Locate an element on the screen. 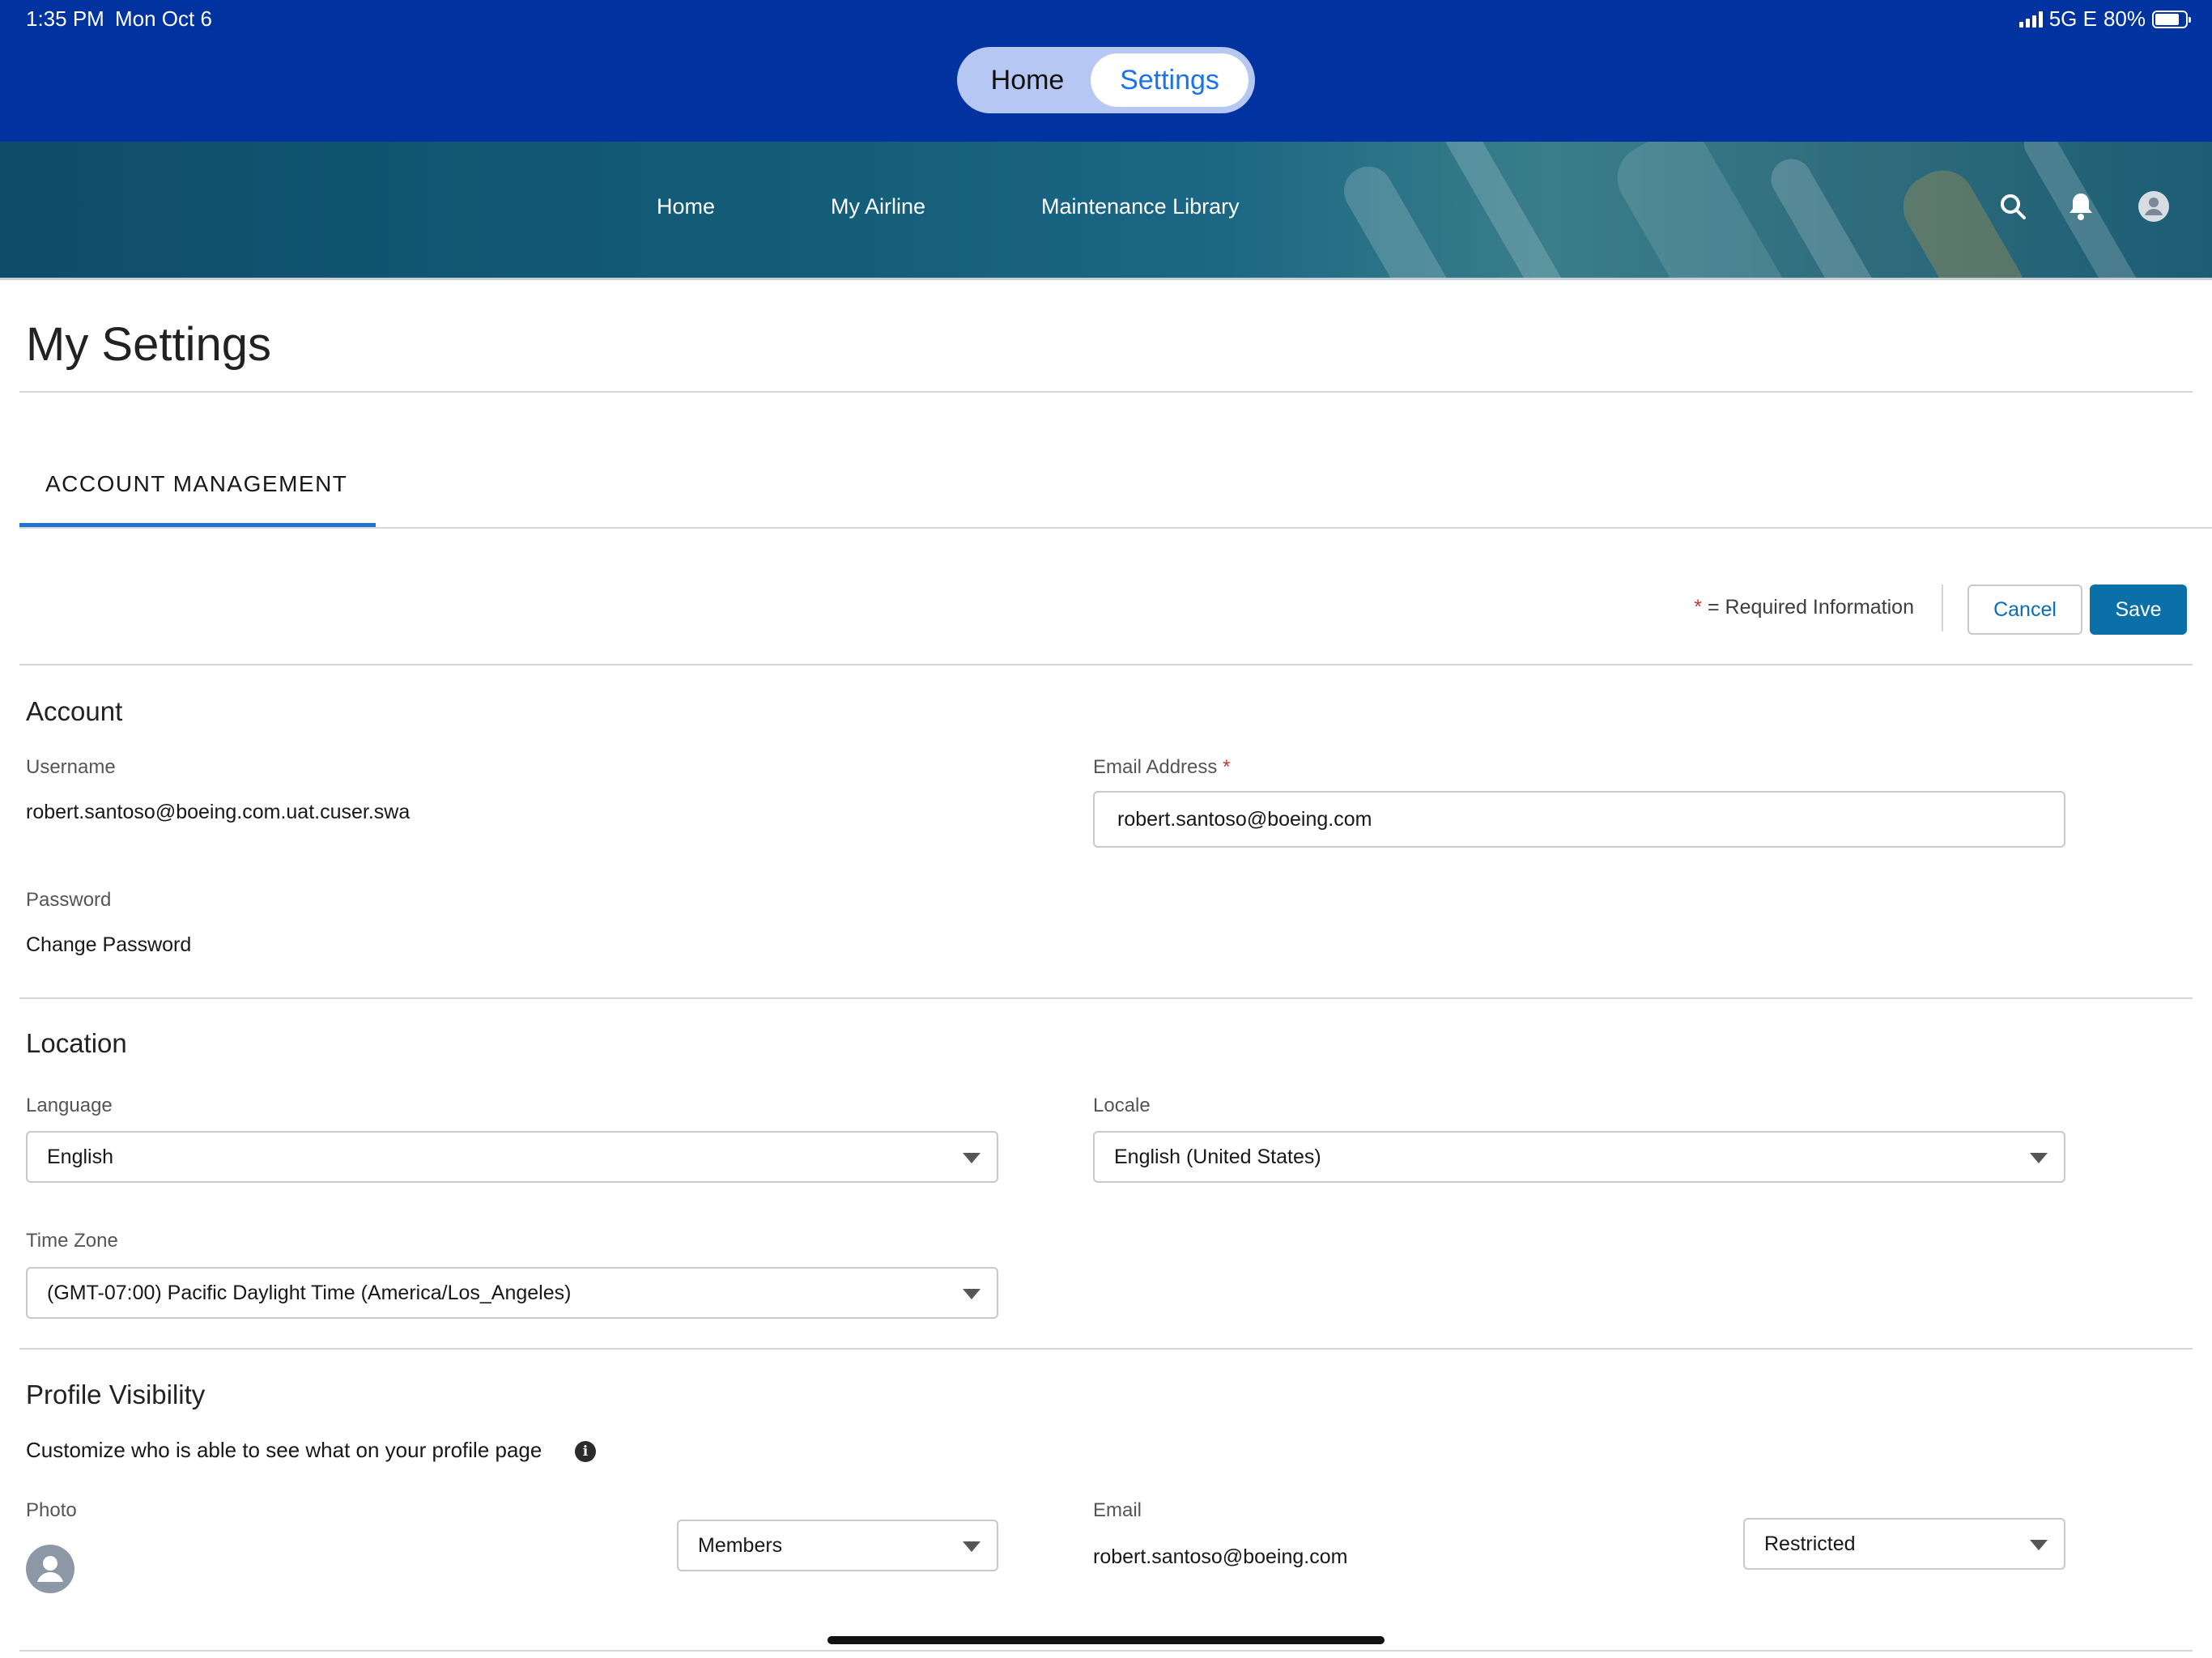 The width and height of the screenshot is (2212, 1658). info-icon: i is located at coordinates (585, 1451).